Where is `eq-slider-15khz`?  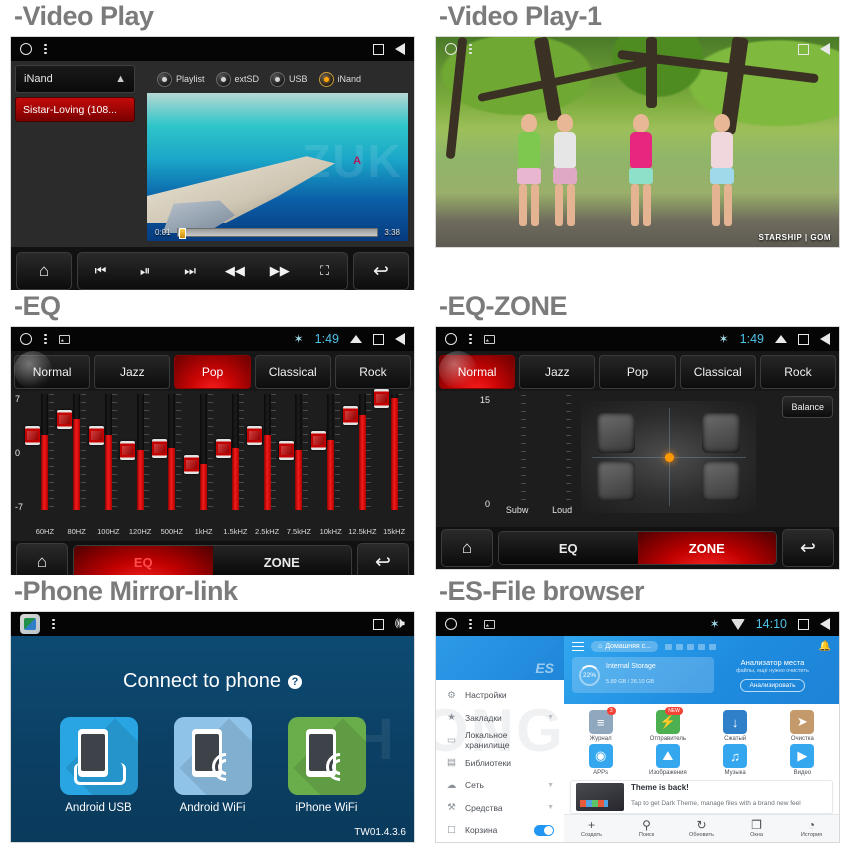 eq-slider-15khz is located at coordinates (392, 449).